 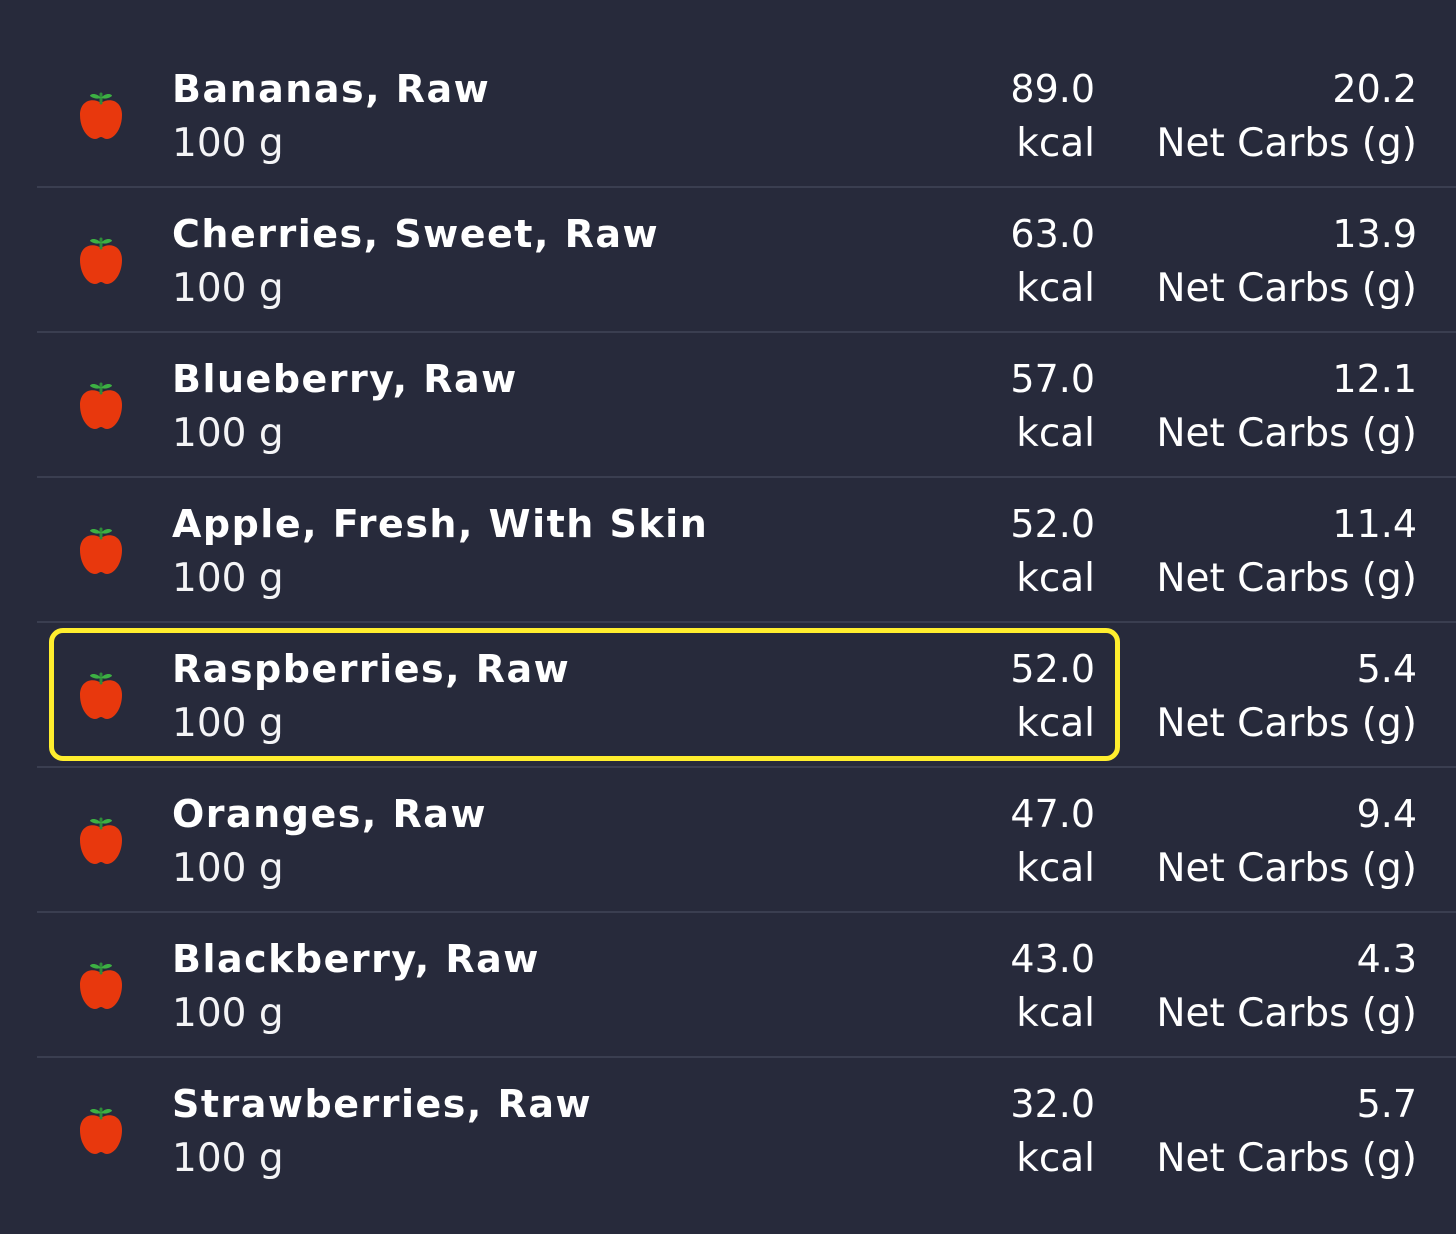 What do you see at coordinates (1374, 524) in the screenshot?
I see `net-carbs-value: 11.4` at bounding box center [1374, 524].